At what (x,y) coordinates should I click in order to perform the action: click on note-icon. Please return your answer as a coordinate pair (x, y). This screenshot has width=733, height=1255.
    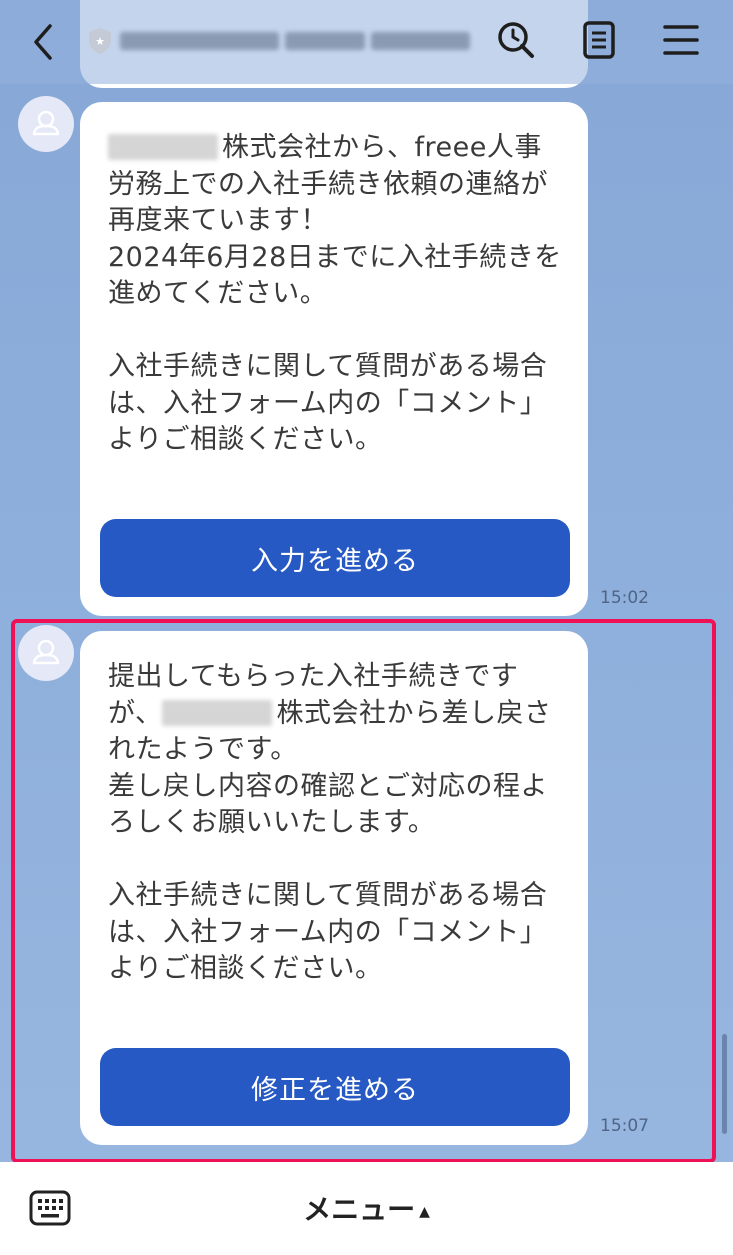
    Looking at the image, I should click on (599, 40).